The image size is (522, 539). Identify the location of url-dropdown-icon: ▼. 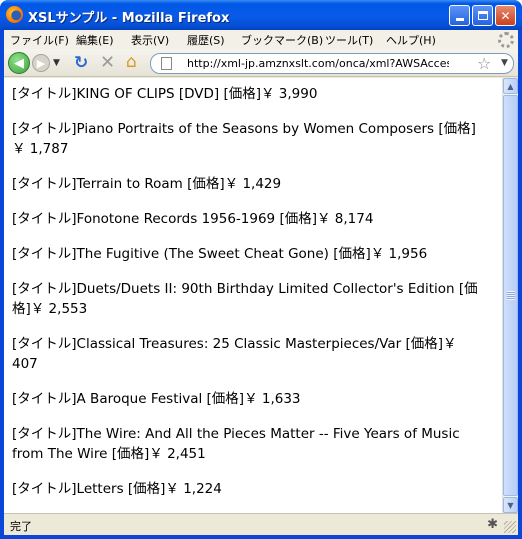
(504, 63).